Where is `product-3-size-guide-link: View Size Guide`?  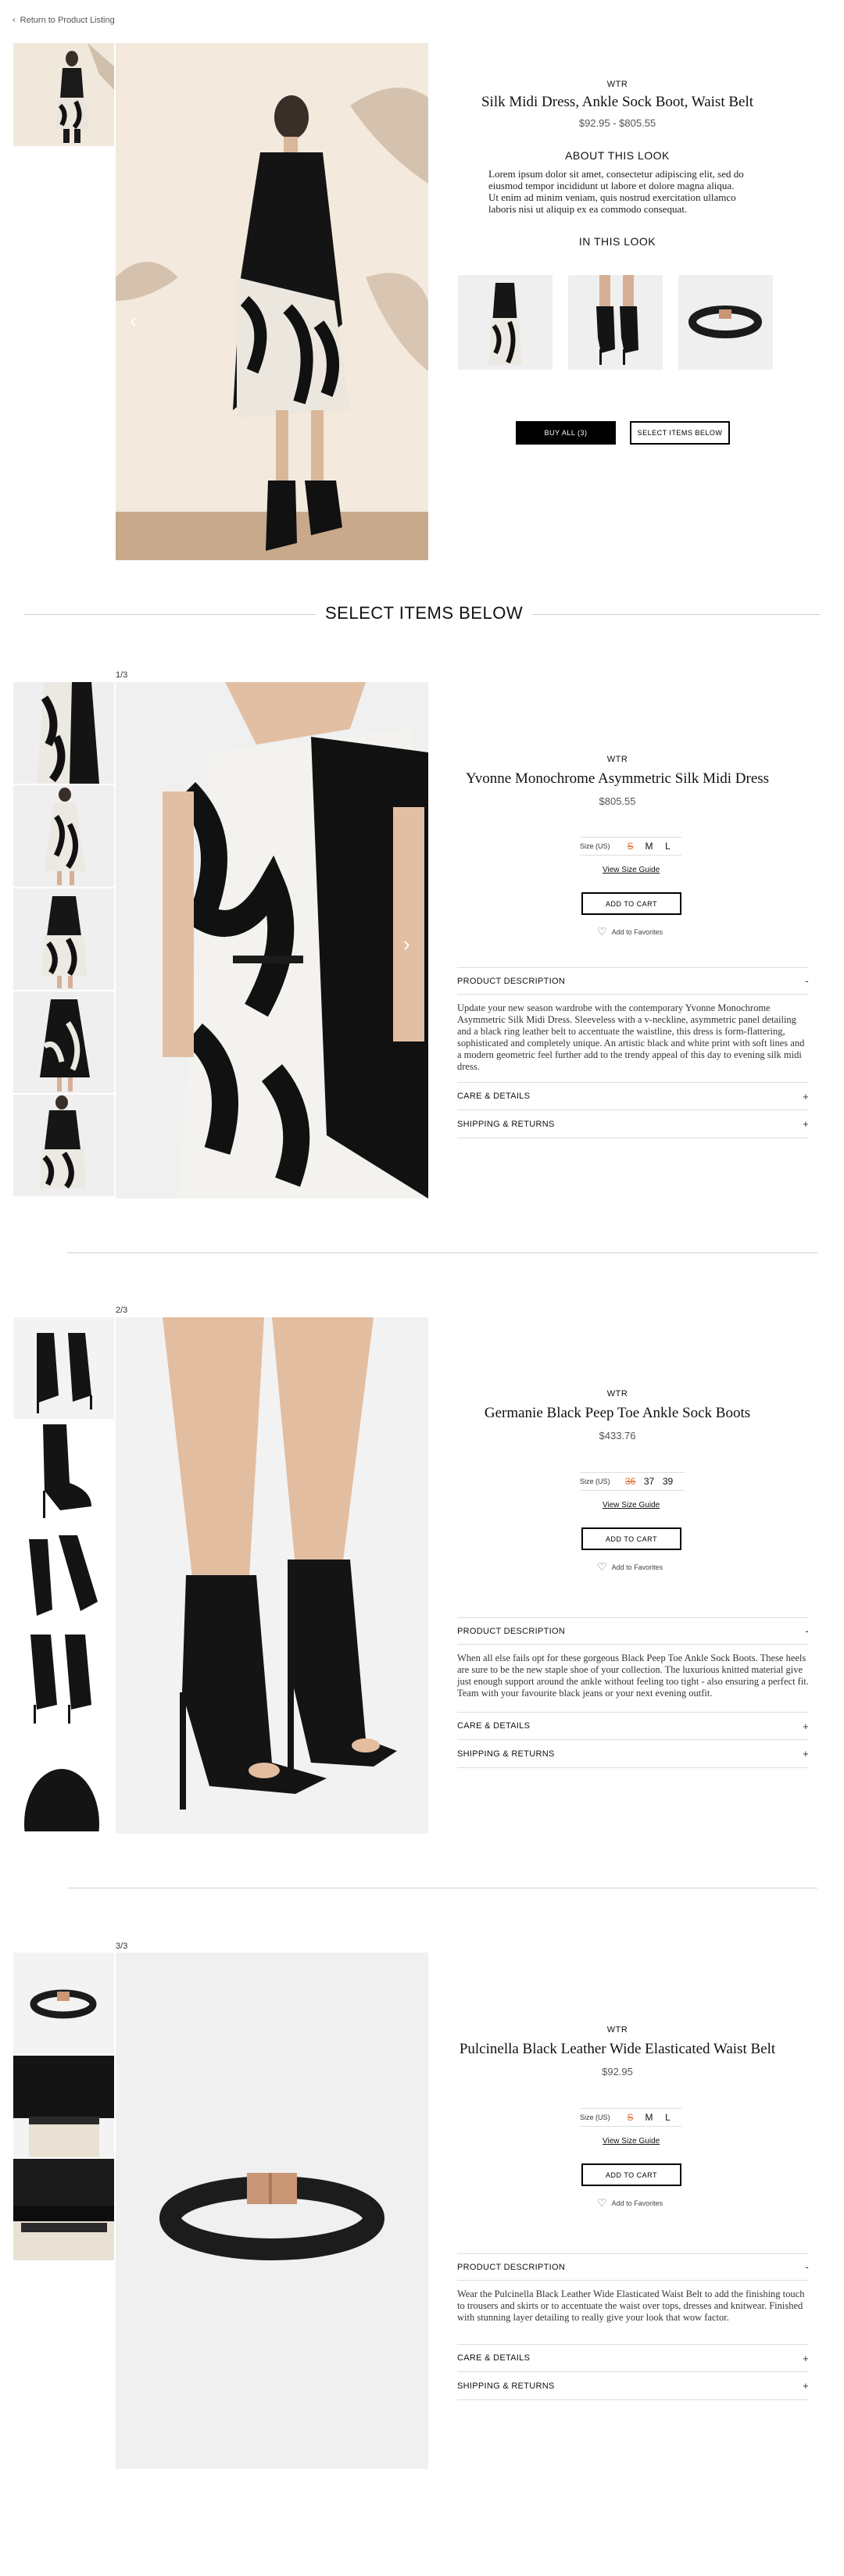 product-3-size-guide-link: View Size Guide is located at coordinates (631, 2141).